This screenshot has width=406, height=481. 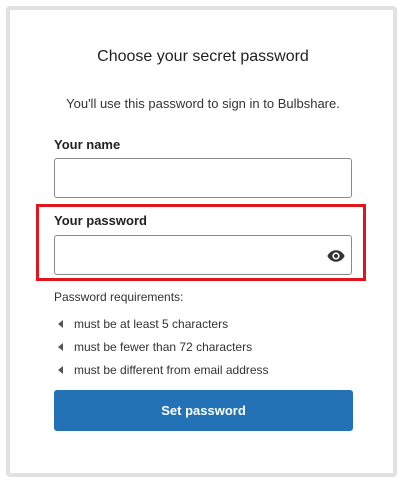 I want to click on requirement-text: must be at least 5 characters, so click(x=151, y=323).